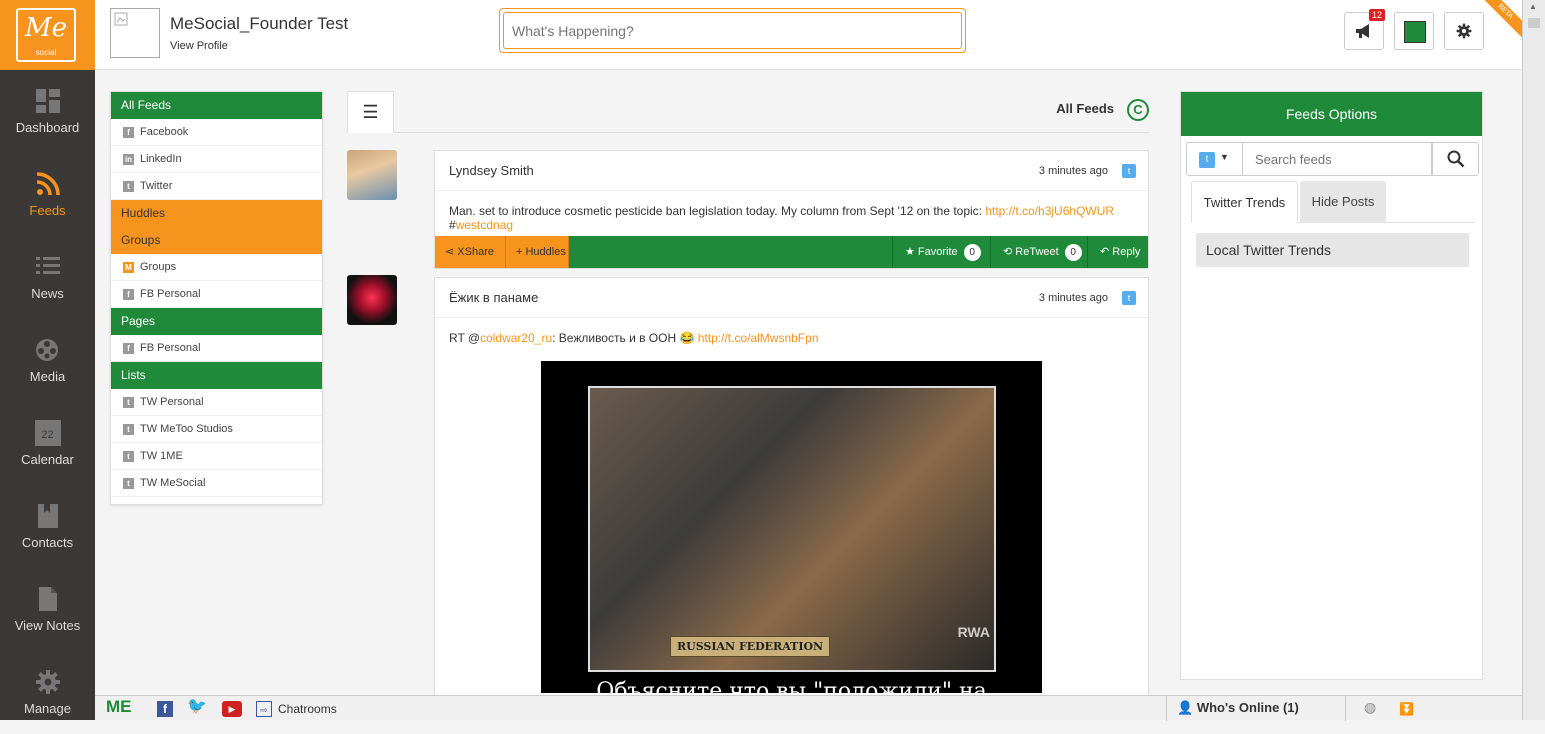  What do you see at coordinates (1337, 159) in the screenshot?
I see `search-feeds-input` at bounding box center [1337, 159].